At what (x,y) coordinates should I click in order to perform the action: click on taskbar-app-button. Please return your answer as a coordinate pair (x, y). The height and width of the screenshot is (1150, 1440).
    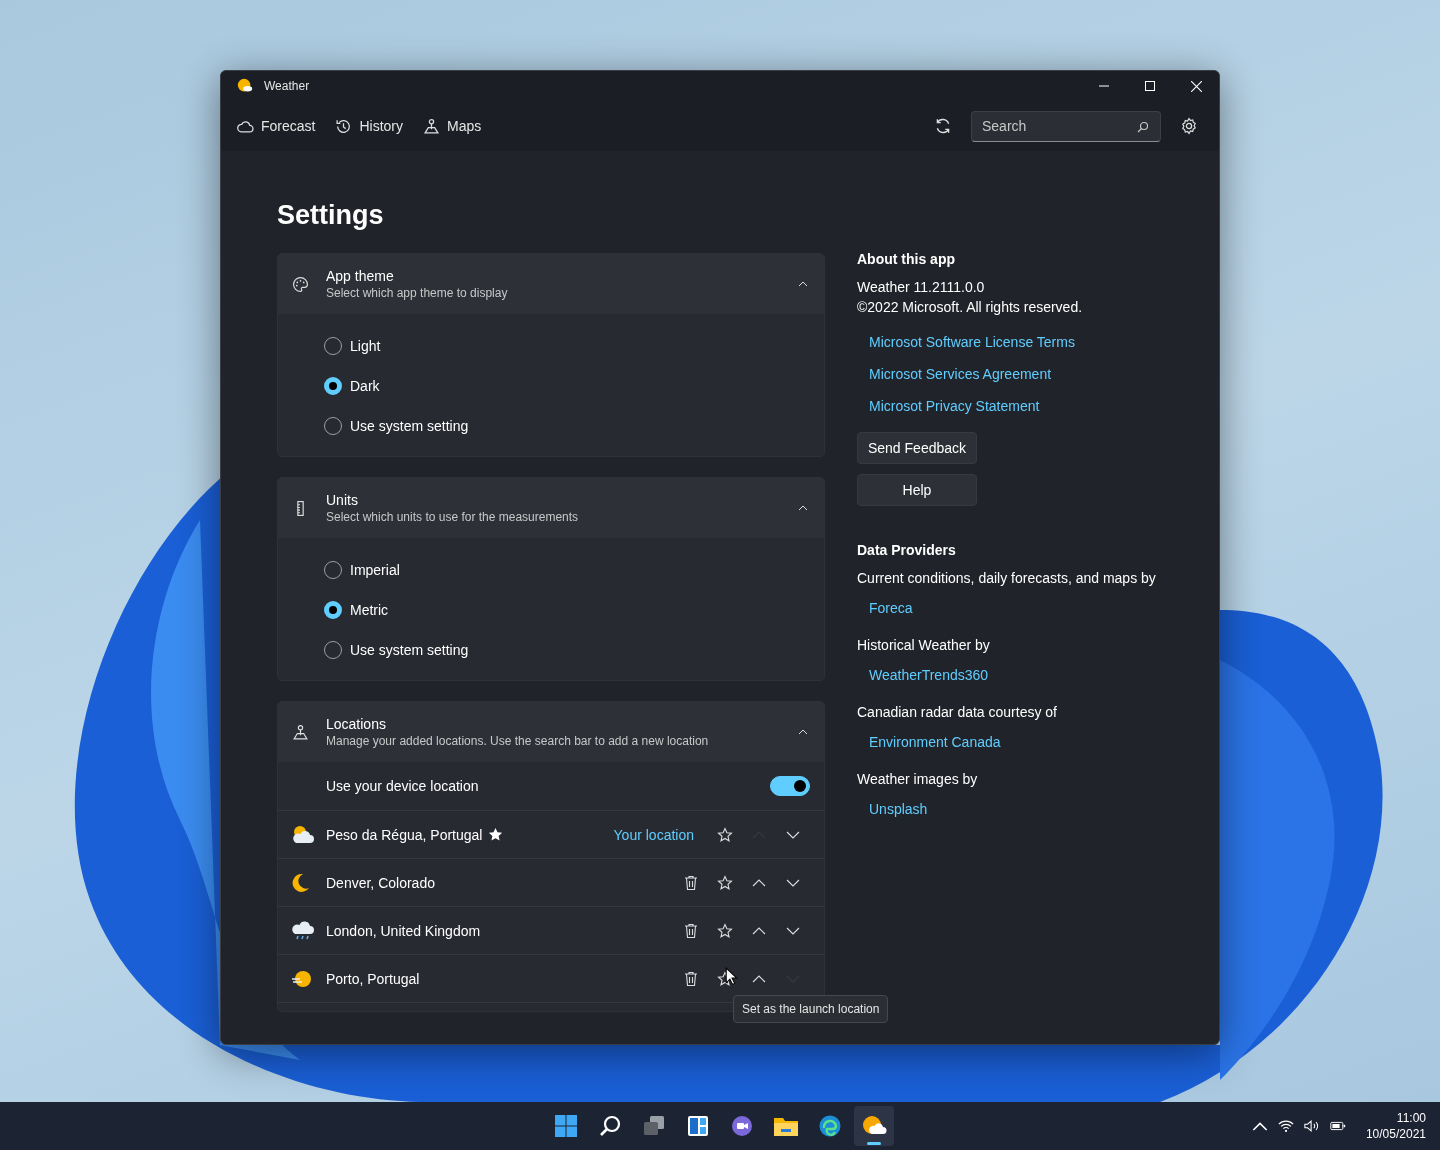
    Looking at the image, I should click on (874, 1126).